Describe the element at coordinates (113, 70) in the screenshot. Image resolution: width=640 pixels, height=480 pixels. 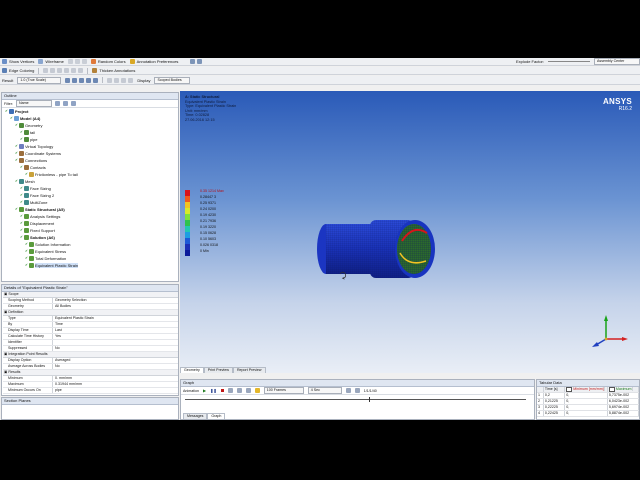
I see `thicken-annotations-toggle: Thicken Annotations` at that location.